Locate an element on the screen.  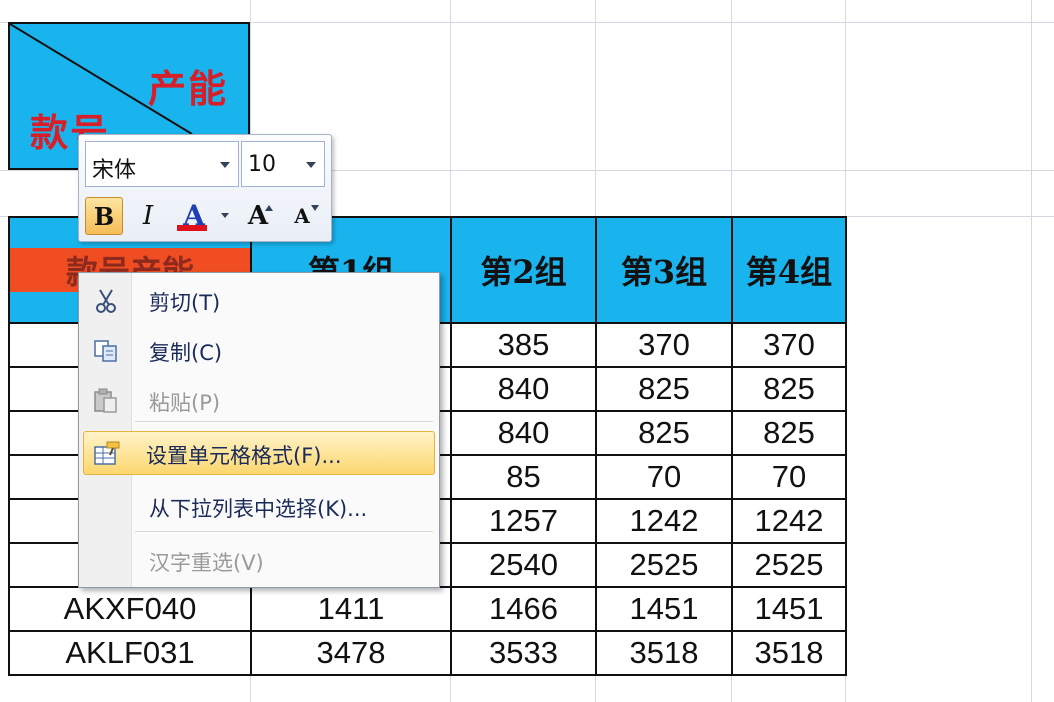
bold-icon: B is located at coordinates (104, 216).